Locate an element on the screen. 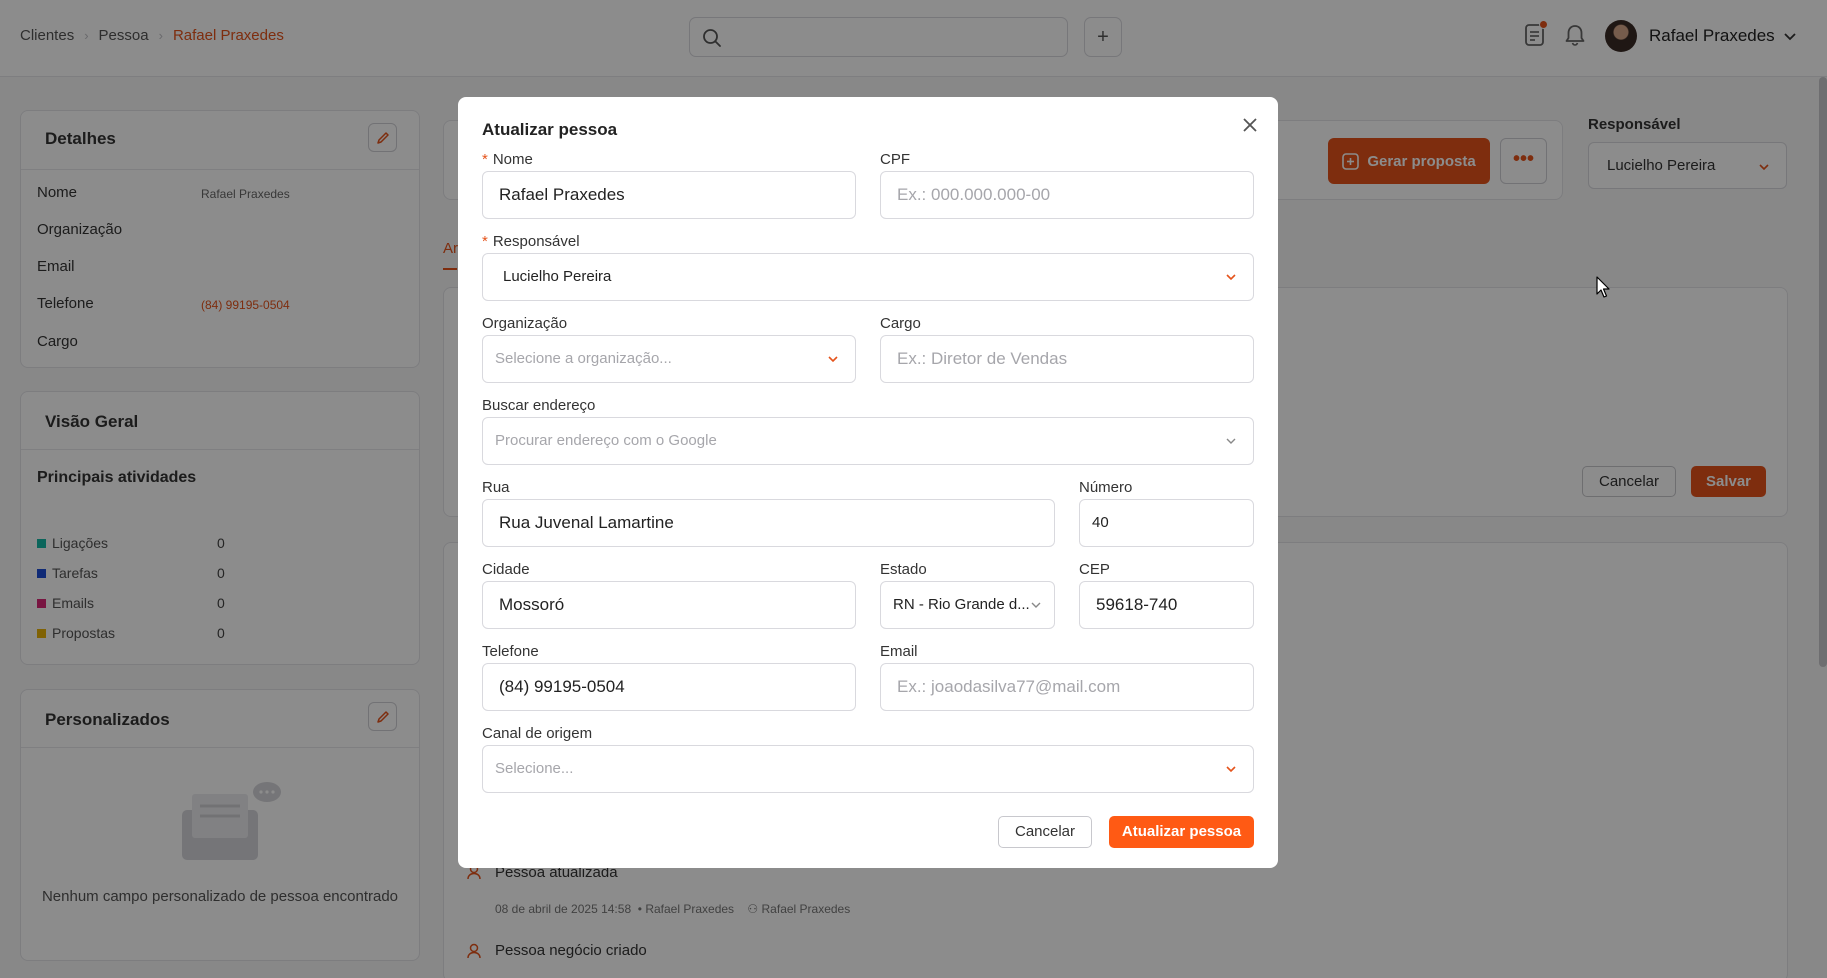 The height and width of the screenshot is (978, 1827). cpf-field: Ex.: 000.000.000-00 is located at coordinates (1067, 195).